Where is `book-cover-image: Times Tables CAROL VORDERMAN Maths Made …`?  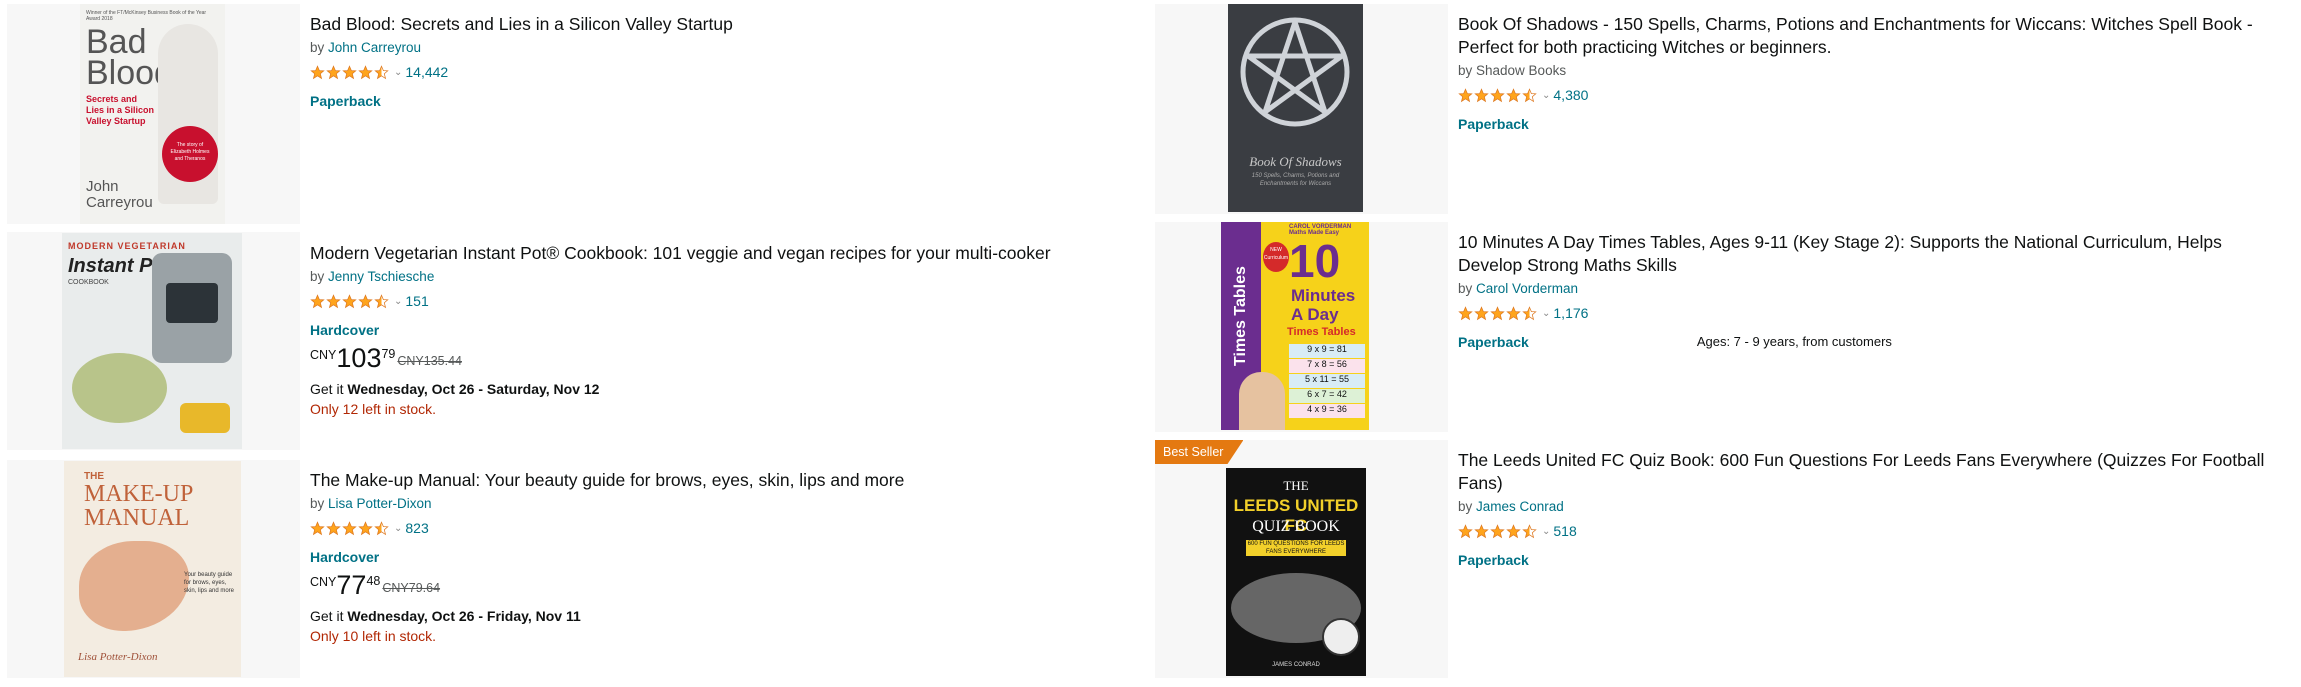
book-cover-image: Times Tables CAROL VORDERMAN Maths Made … is located at coordinates (1295, 326).